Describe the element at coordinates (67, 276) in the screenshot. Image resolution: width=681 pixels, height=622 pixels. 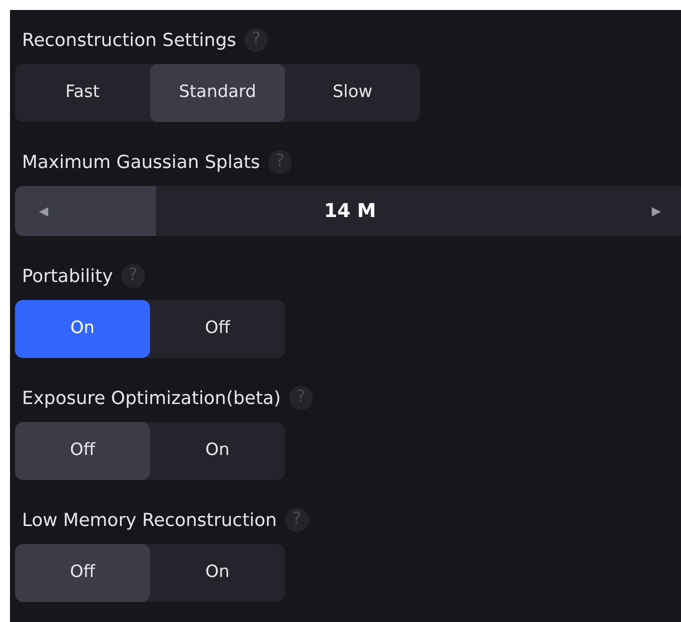
I see `section-title: Portability` at that location.